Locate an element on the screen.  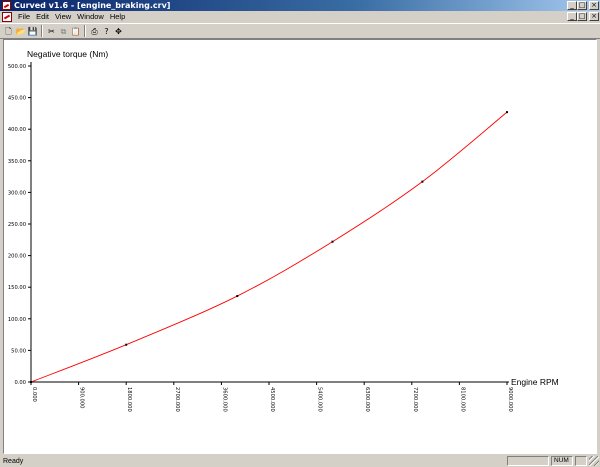
menu-file: File is located at coordinates (24, 17).